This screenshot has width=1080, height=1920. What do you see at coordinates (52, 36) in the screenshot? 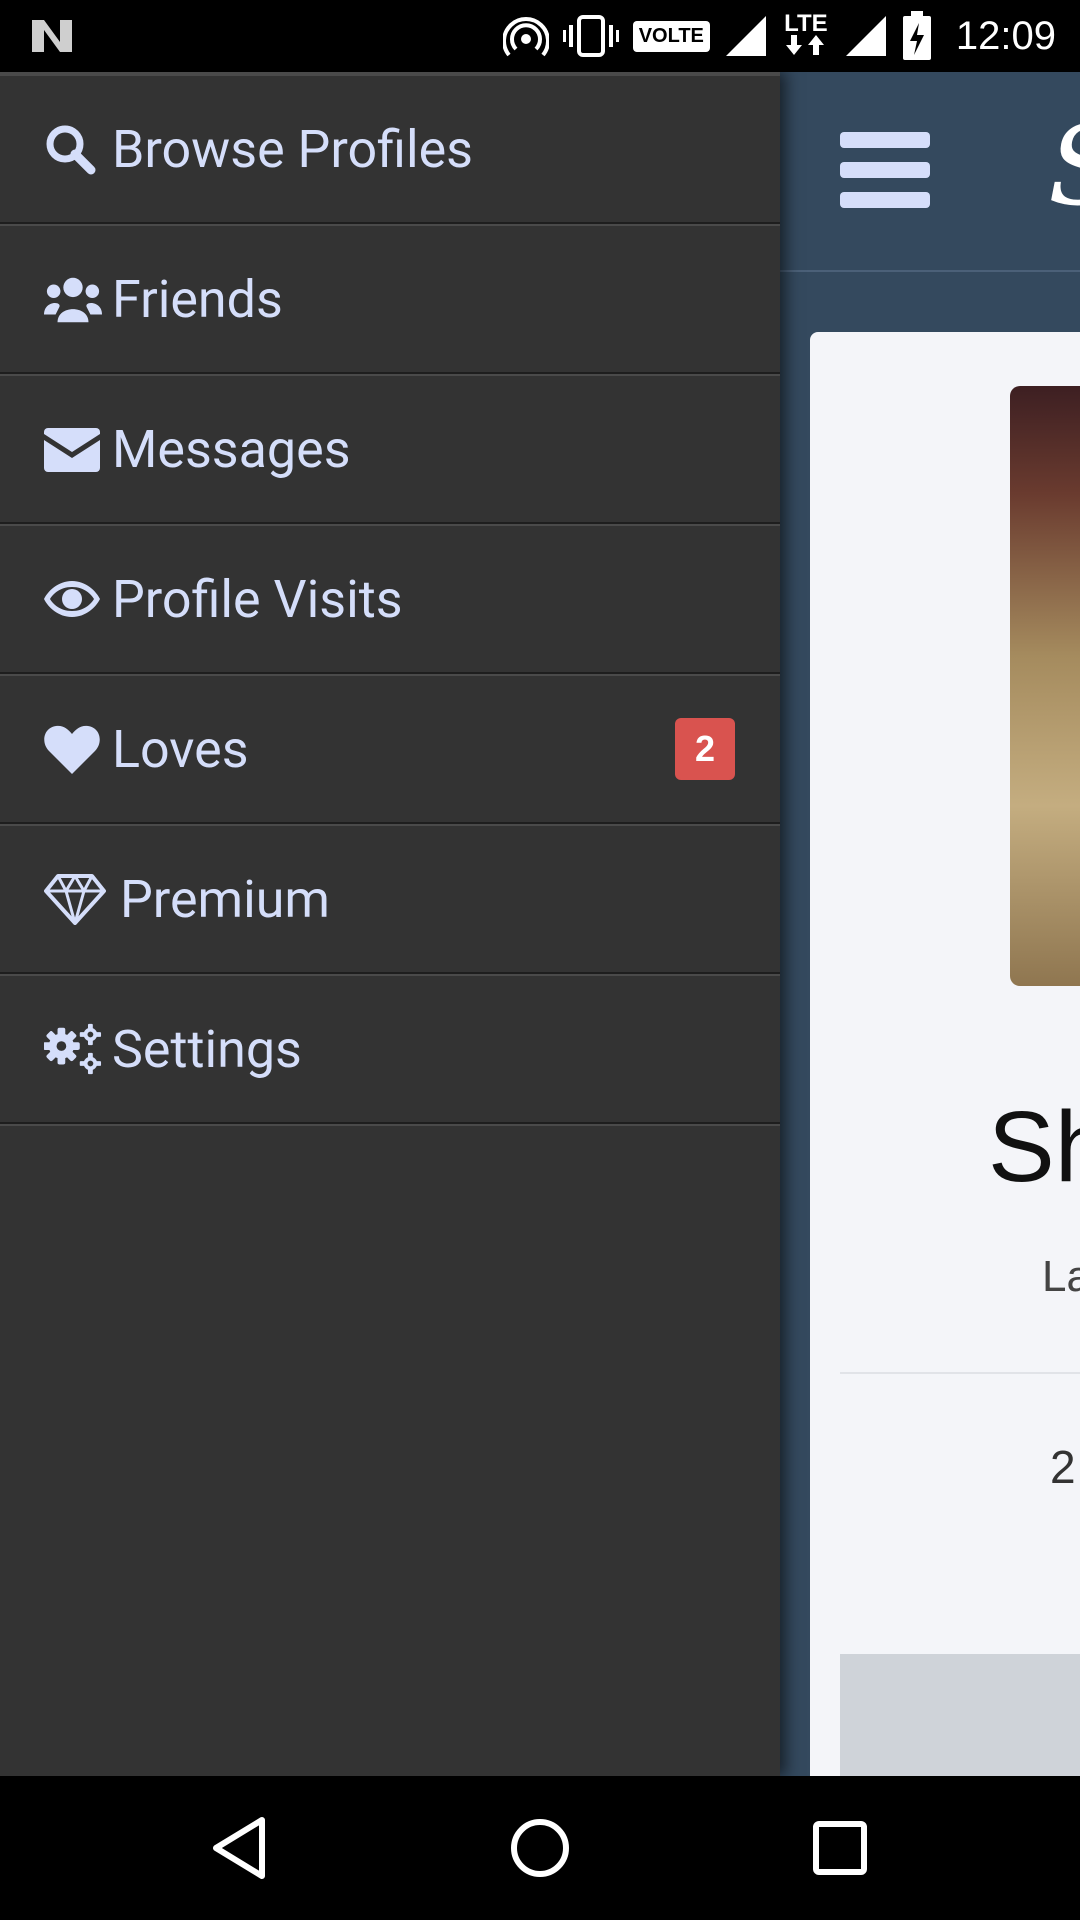
I see `n-icon` at bounding box center [52, 36].